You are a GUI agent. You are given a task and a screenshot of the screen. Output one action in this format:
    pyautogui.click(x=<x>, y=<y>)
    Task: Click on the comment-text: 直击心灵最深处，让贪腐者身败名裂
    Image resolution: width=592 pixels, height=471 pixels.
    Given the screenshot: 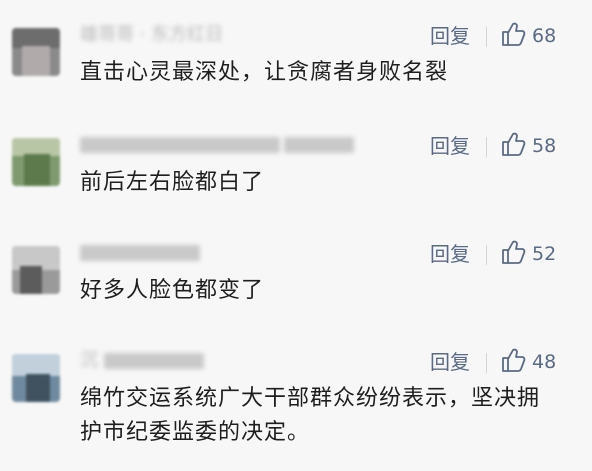 What is the action you would take?
    pyautogui.click(x=264, y=72)
    